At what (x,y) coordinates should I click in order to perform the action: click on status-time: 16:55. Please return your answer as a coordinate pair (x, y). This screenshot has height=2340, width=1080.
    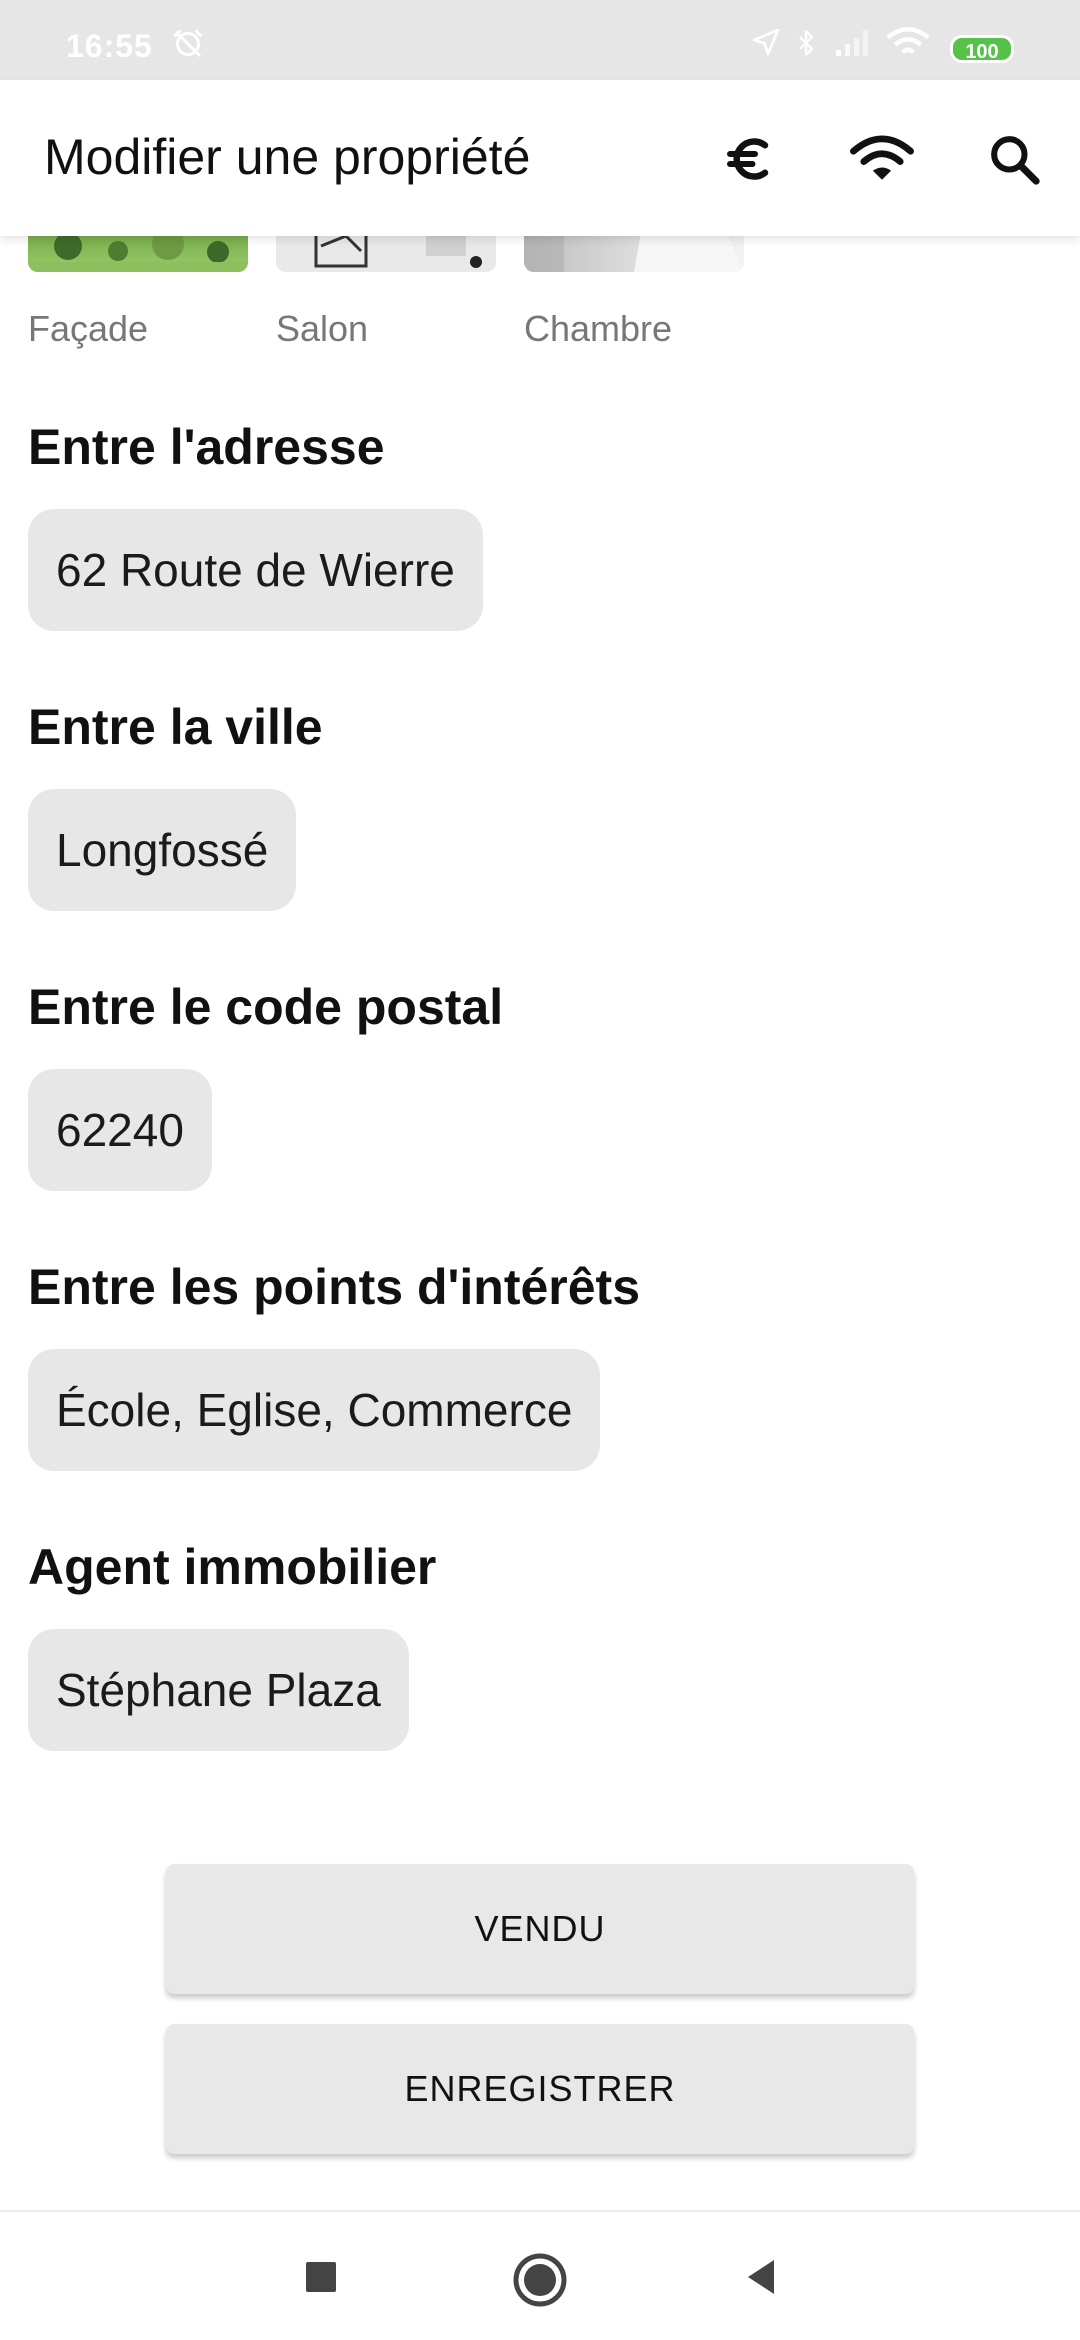
    Looking at the image, I should click on (109, 46).